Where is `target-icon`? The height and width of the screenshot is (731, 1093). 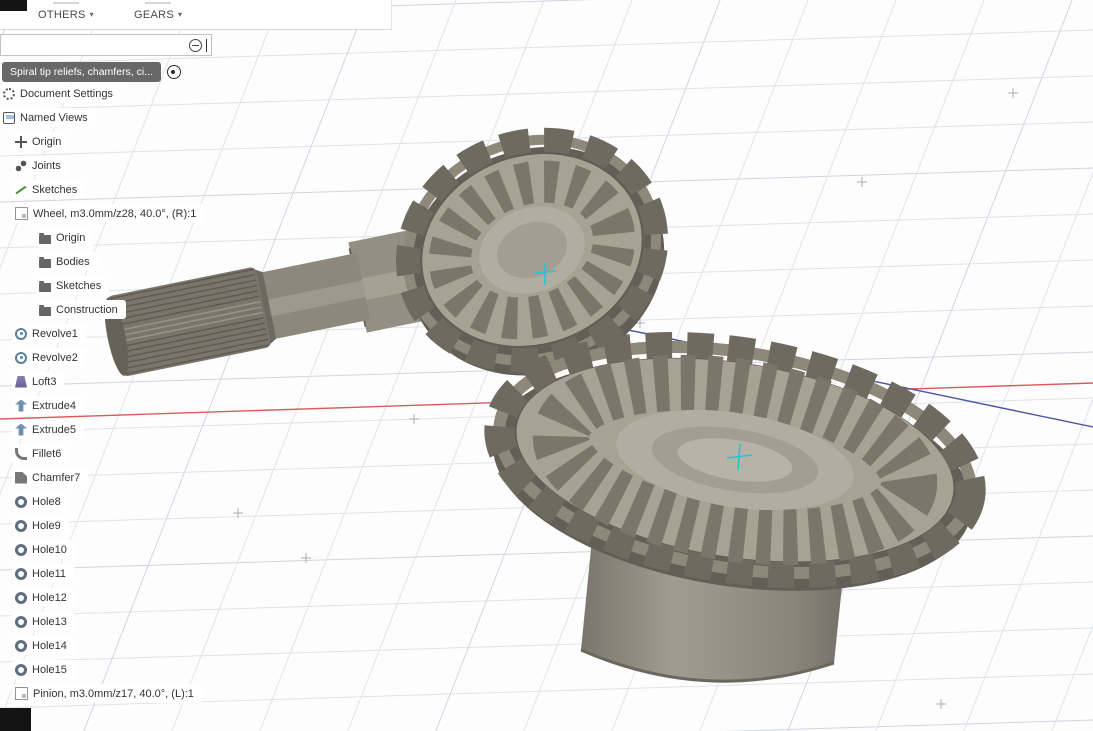
target-icon is located at coordinates (173, 72).